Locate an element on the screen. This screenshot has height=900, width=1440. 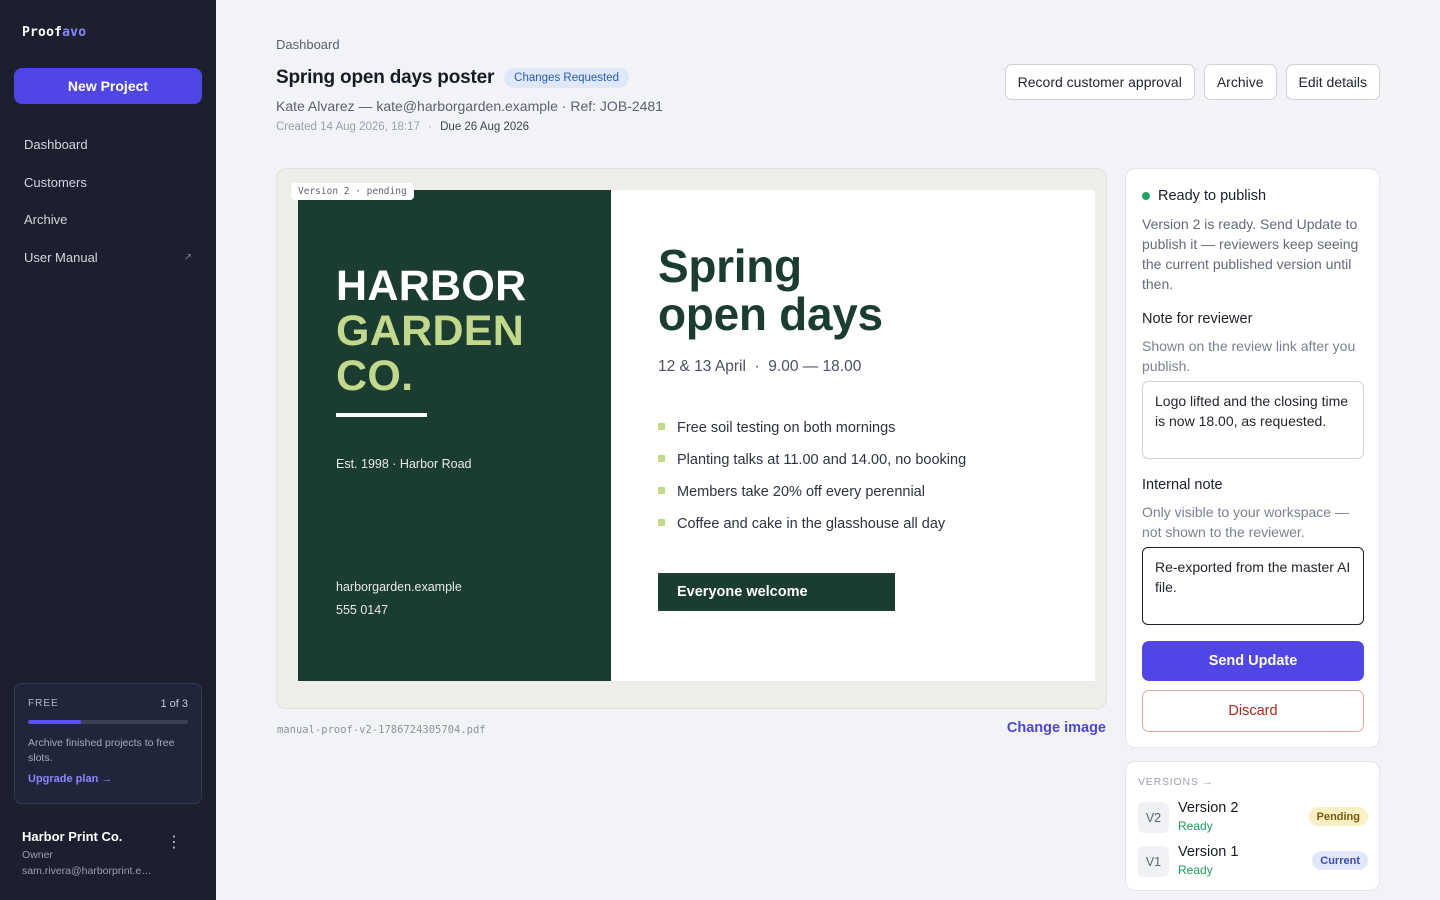
poster-title: Spring open days is located at coordinates (770, 290).